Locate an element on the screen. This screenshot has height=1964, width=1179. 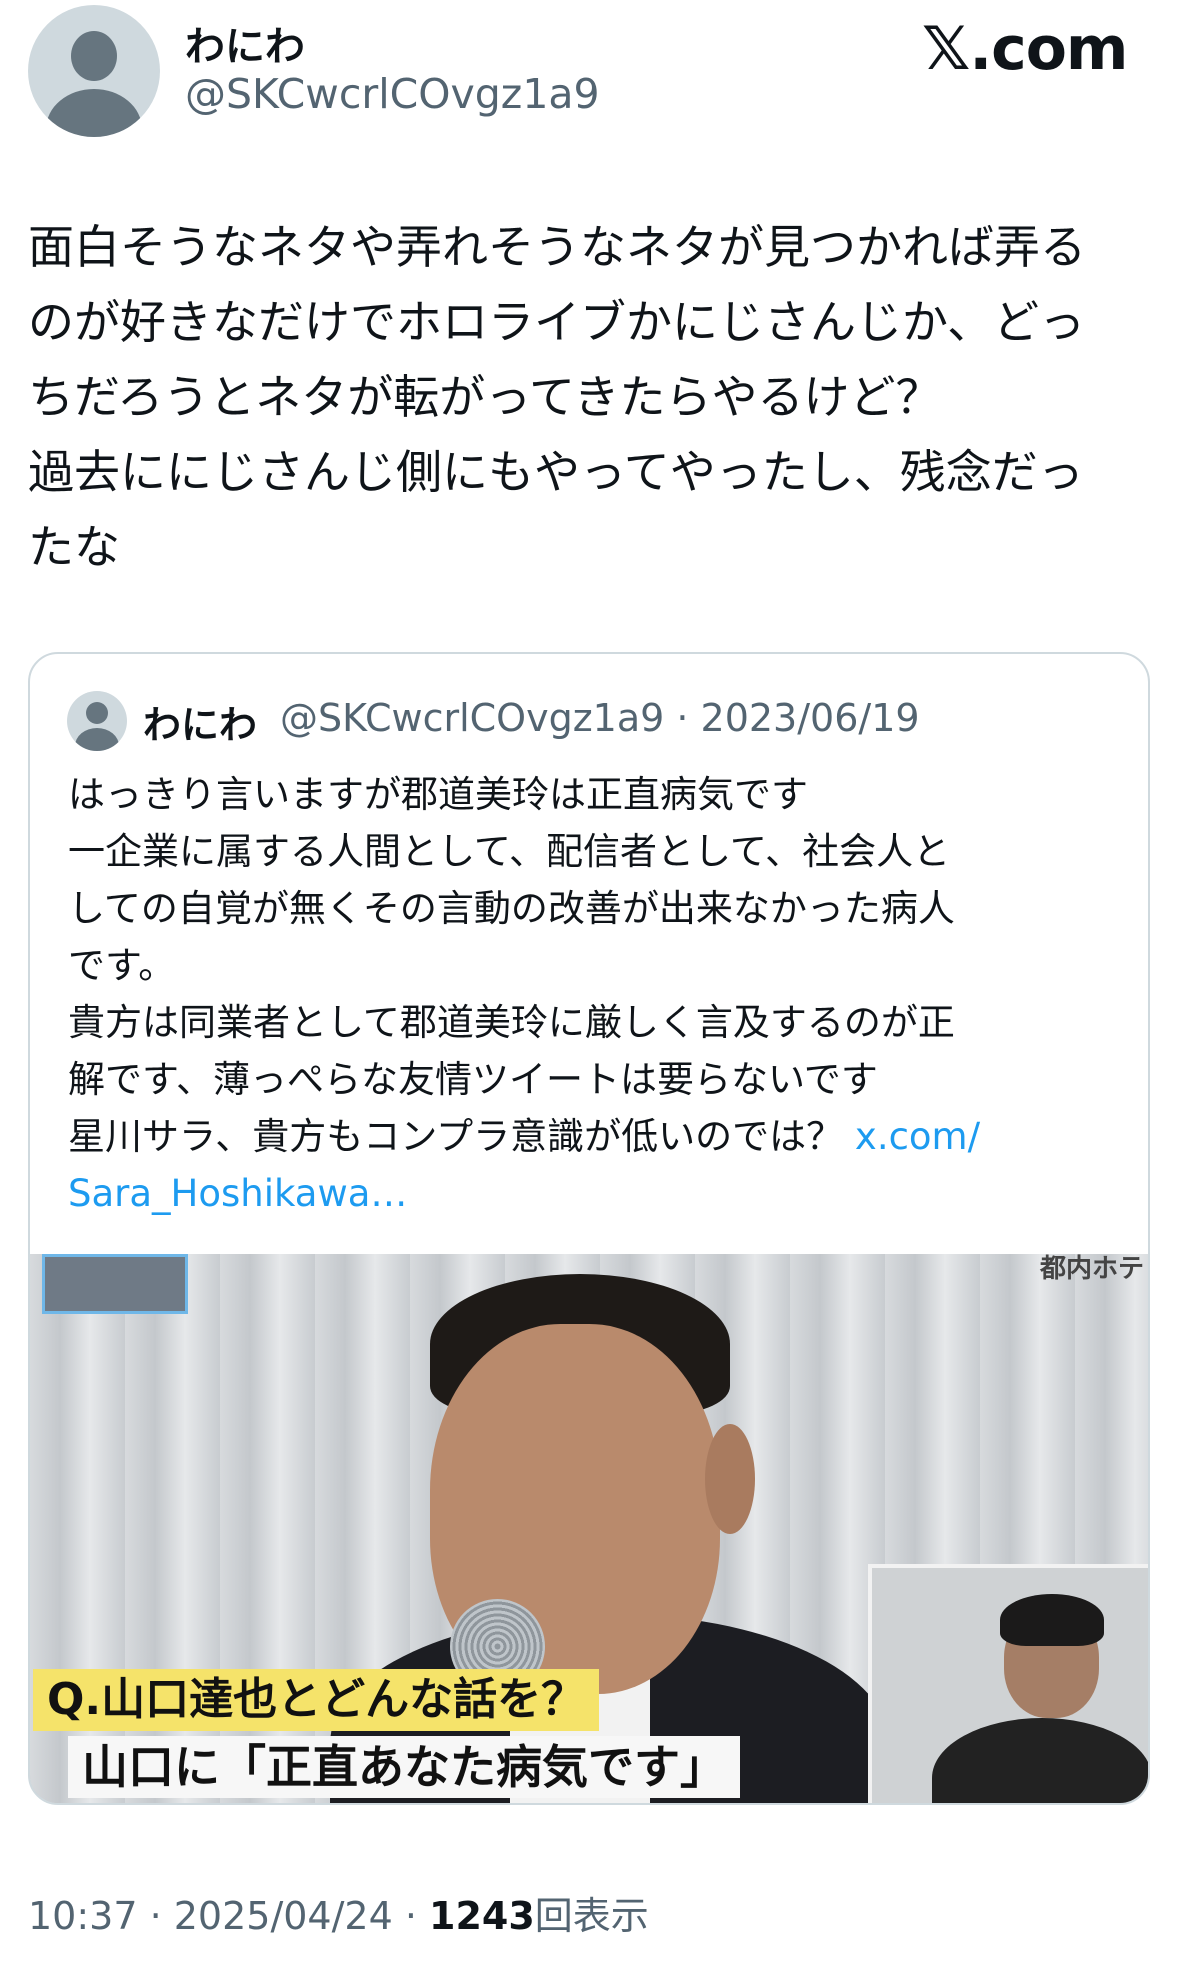
inset-person-suit is located at coordinates (1040, 1760).